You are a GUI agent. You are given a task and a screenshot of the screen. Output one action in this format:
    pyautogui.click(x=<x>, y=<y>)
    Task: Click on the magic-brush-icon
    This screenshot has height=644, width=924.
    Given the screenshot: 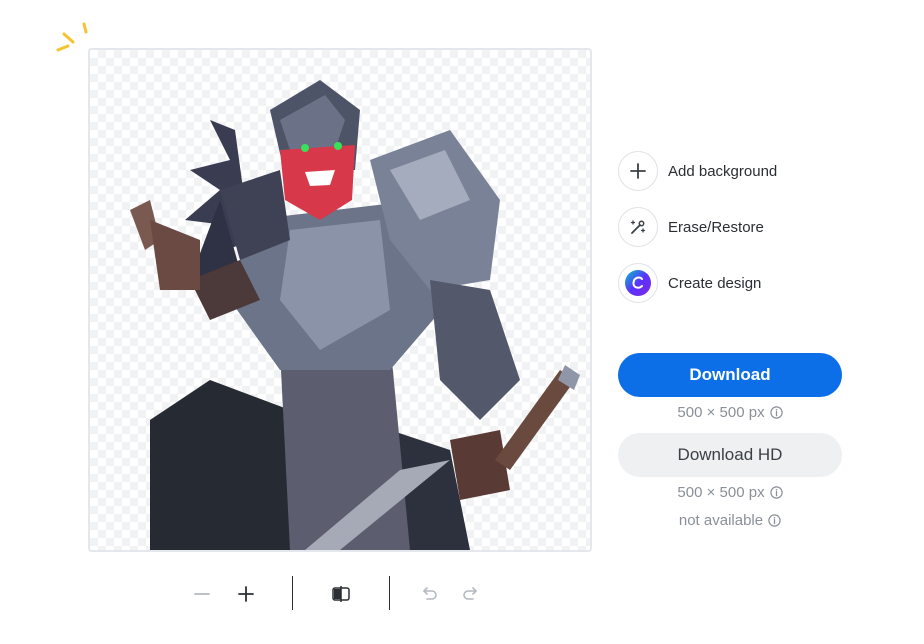 What is the action you would take?
    pyautogui.click(x=638, y=227)
    